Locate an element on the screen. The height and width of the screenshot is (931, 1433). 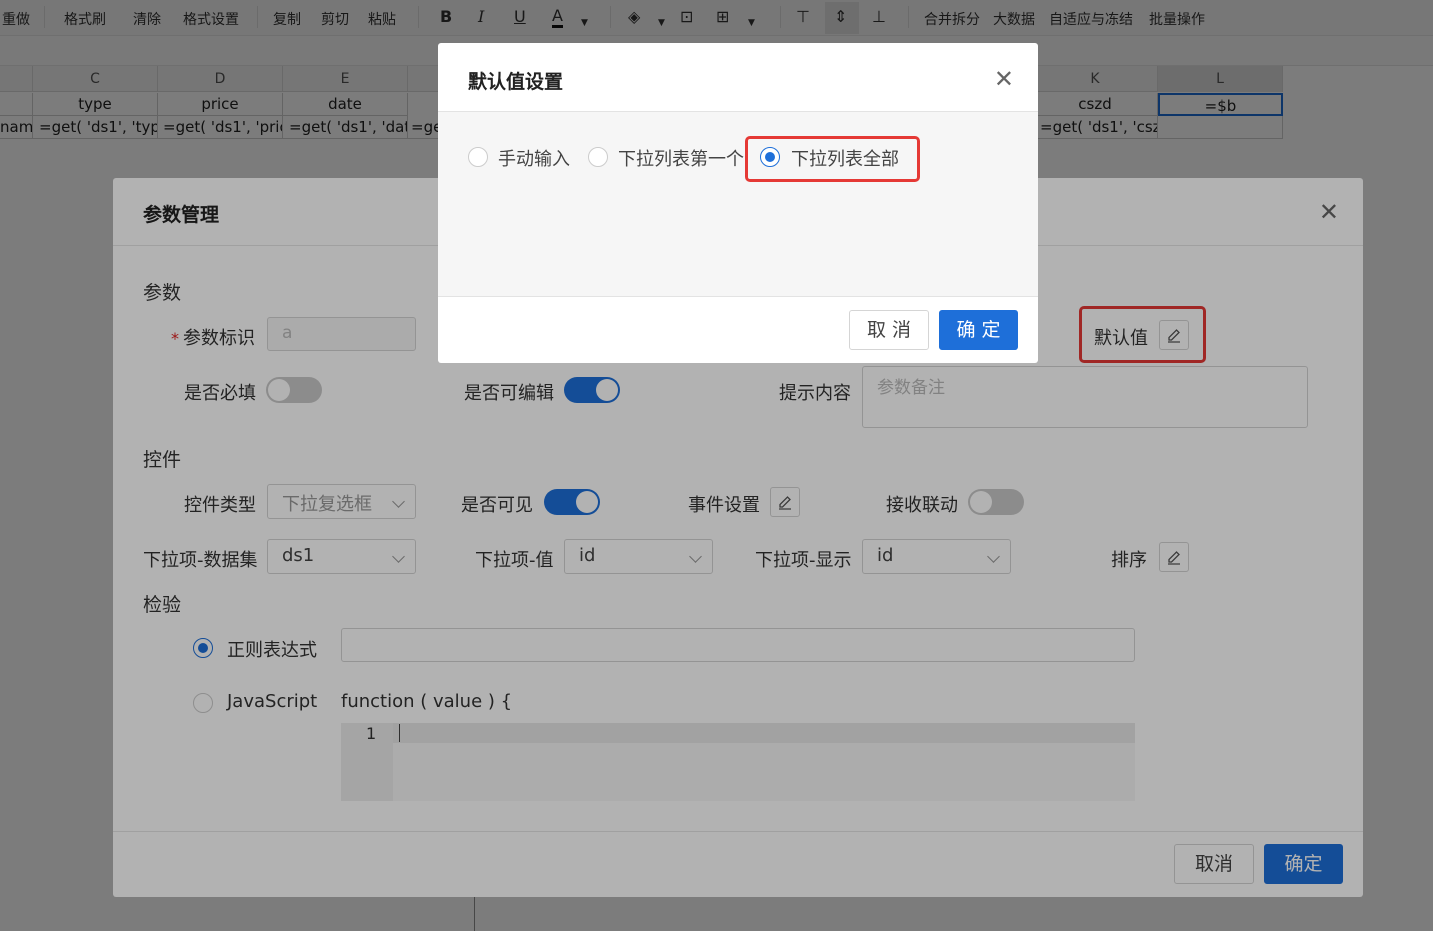
close-icon: ✕ is located at coordinates (1004, 79).